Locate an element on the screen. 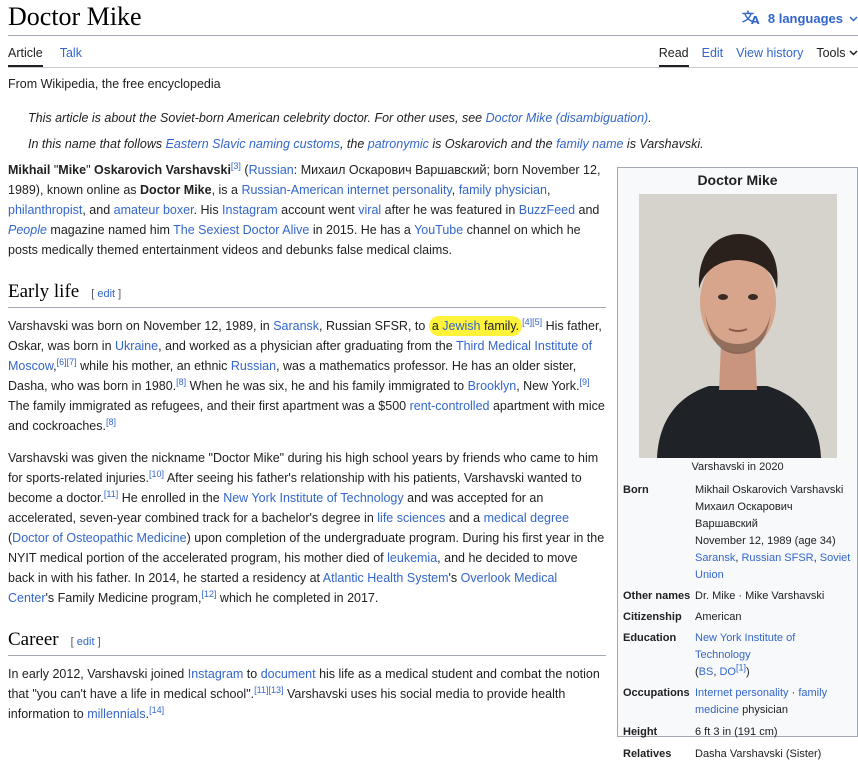 The image size is (858, 764). text: to is located at coordinates (252, 674).